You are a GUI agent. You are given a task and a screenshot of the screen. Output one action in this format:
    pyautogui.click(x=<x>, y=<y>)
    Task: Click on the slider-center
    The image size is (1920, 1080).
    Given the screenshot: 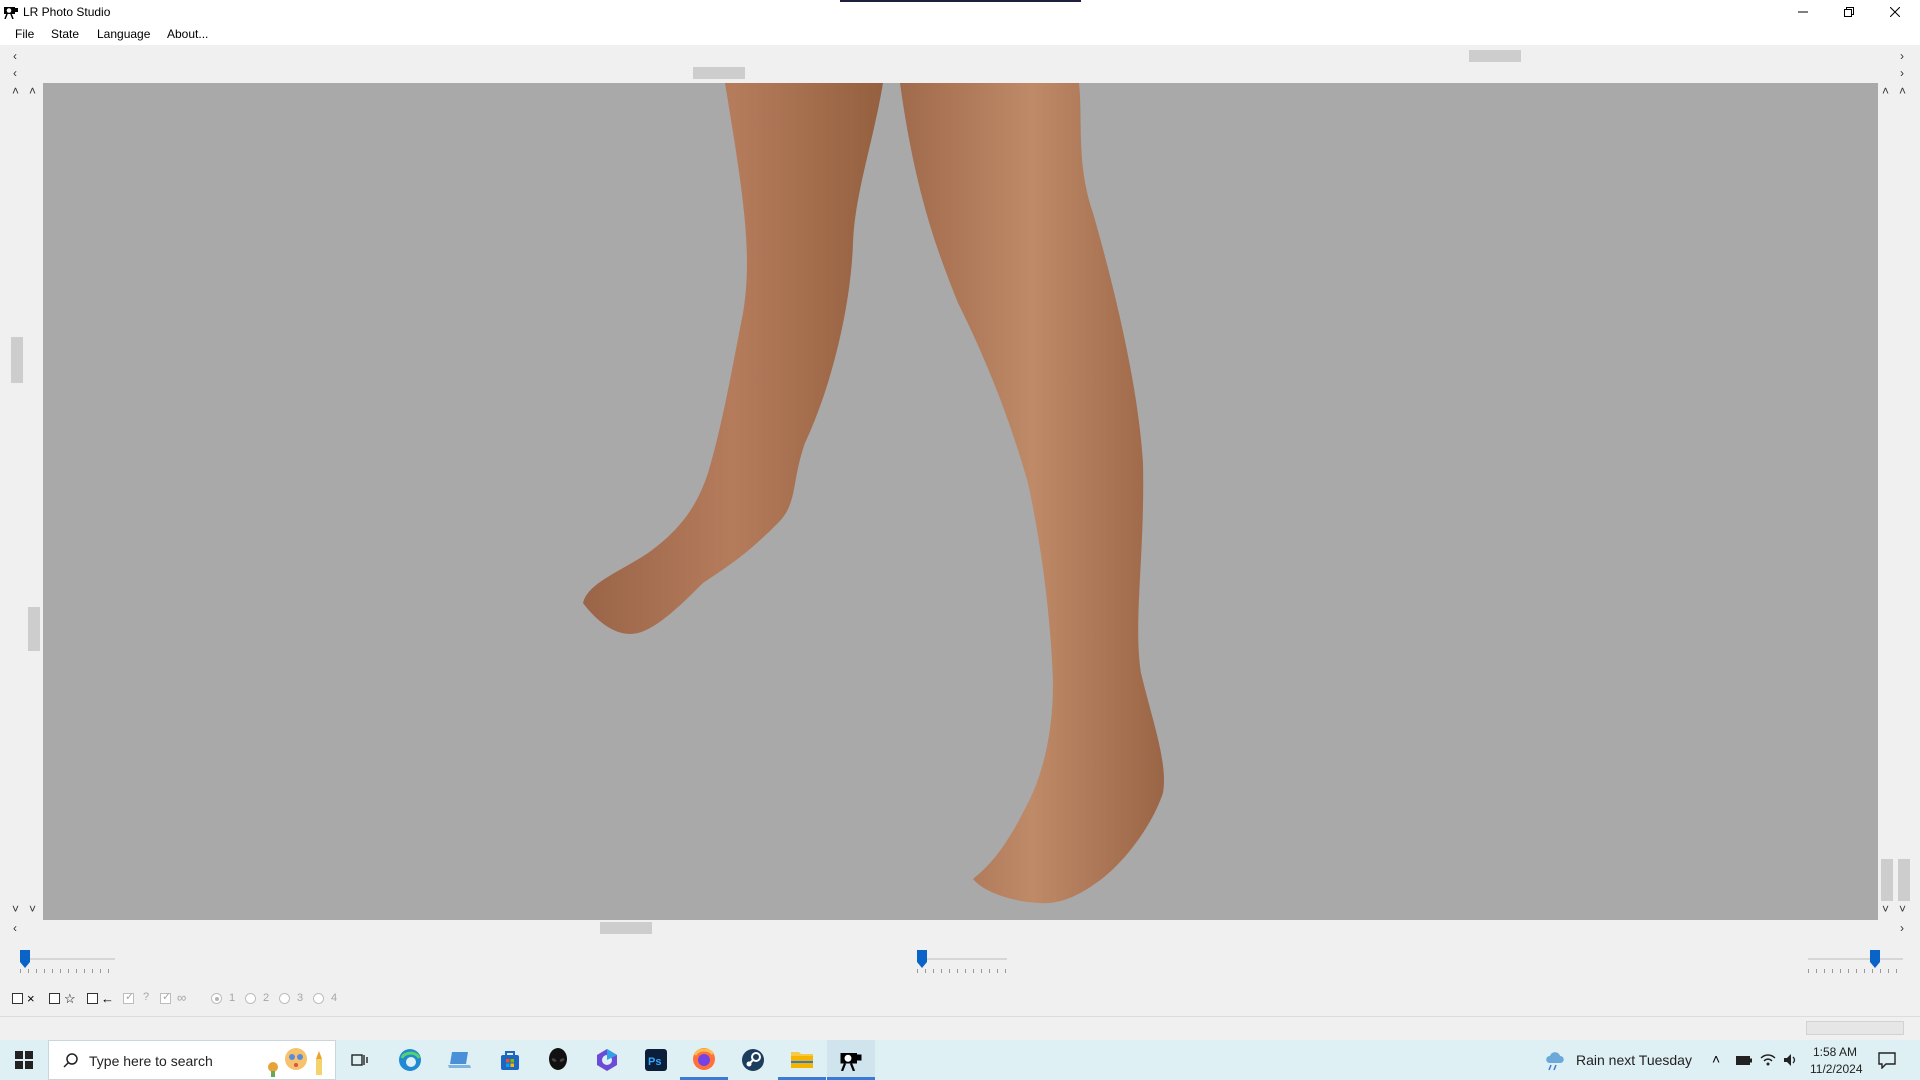 What is the action you would take?
    pyautogui.click(x=962, y=962)
    